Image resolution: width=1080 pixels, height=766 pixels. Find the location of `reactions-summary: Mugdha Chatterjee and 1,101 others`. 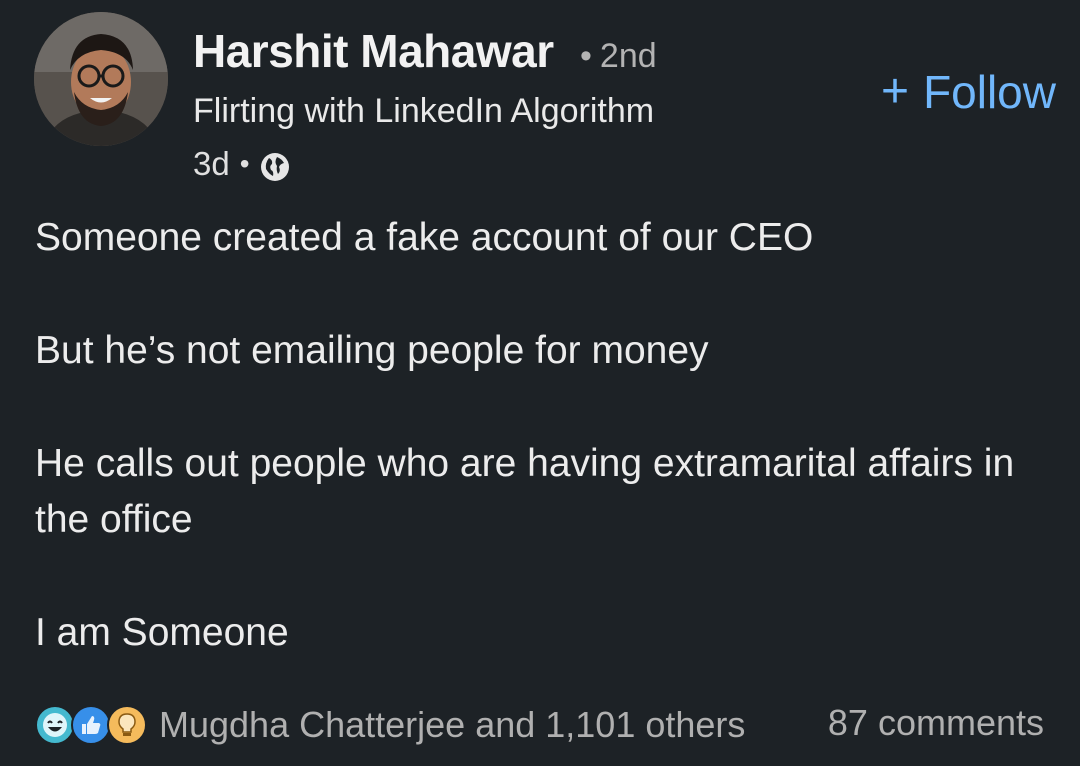

reactions-summary: Mugdha Chatterjee and 1,101 others is located at coordinates (390, 725).